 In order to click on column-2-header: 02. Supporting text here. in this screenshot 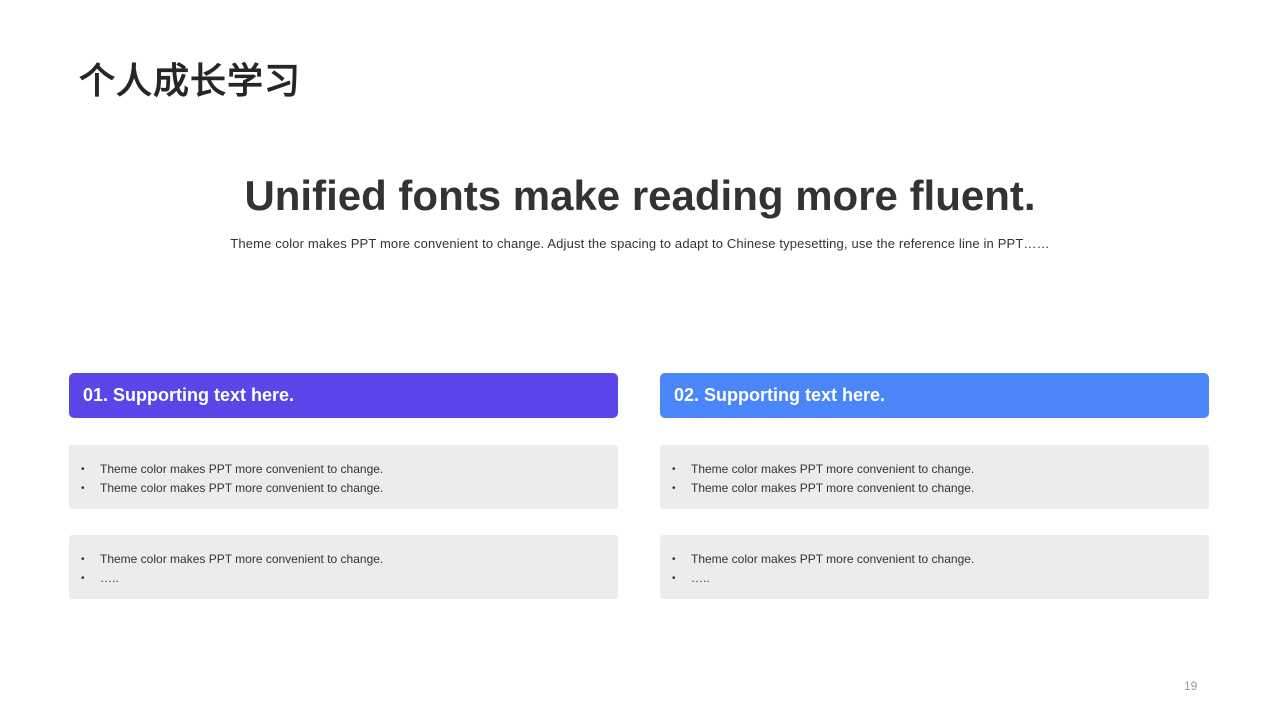, I will do `click(934, 395)`.